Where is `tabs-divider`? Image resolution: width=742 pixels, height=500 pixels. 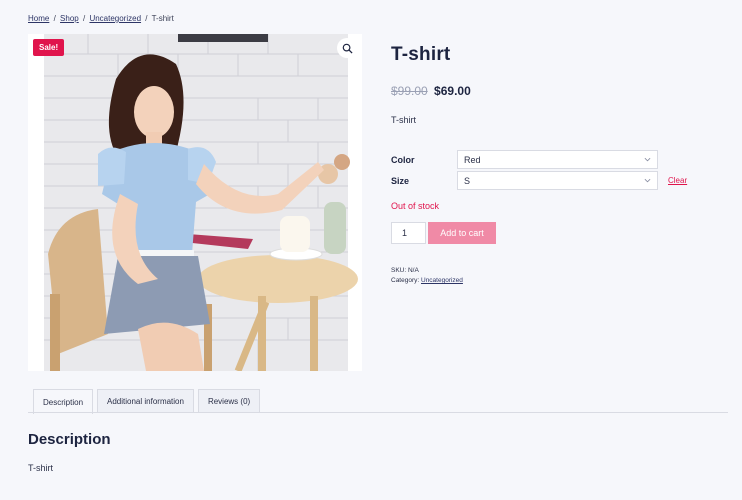 tabs-divider is located at coordinates (378, 412).